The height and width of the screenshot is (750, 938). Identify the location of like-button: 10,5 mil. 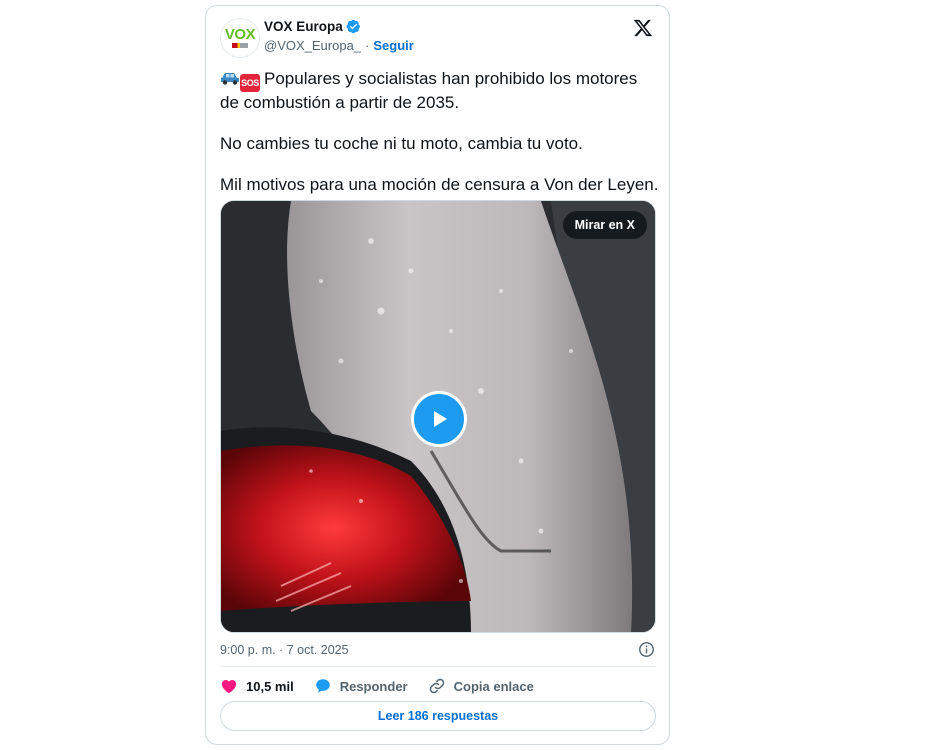
(257, 686).